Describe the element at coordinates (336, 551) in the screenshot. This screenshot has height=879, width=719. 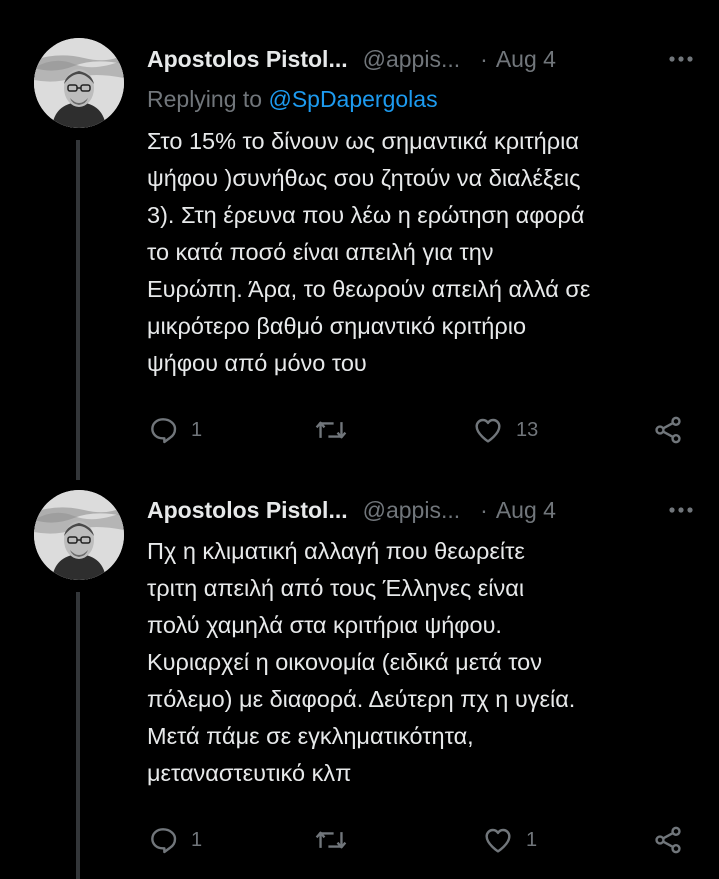
I see `tweet-text-line: Πχ η κλιματική αλλαγή που θεωρείτε` at that location.